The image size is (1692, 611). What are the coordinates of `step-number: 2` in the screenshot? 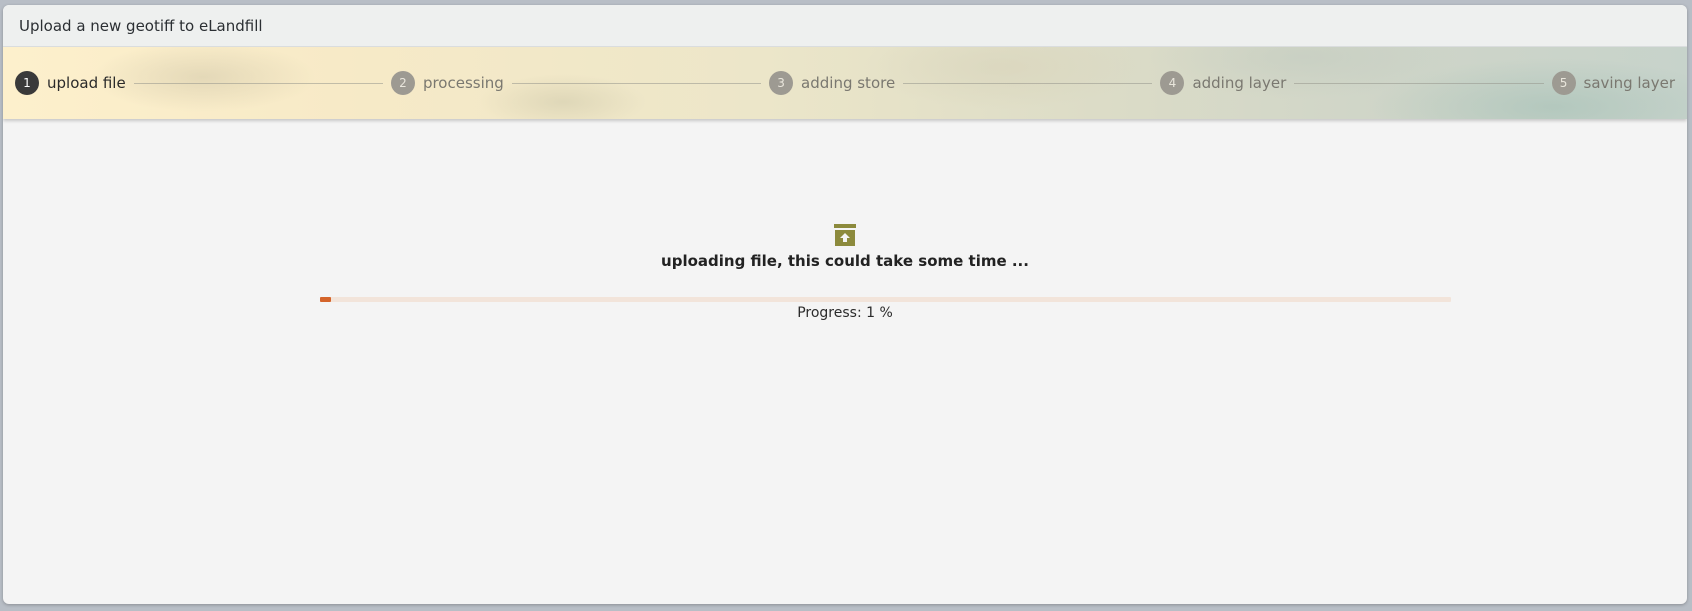 It's located at (402, 83).